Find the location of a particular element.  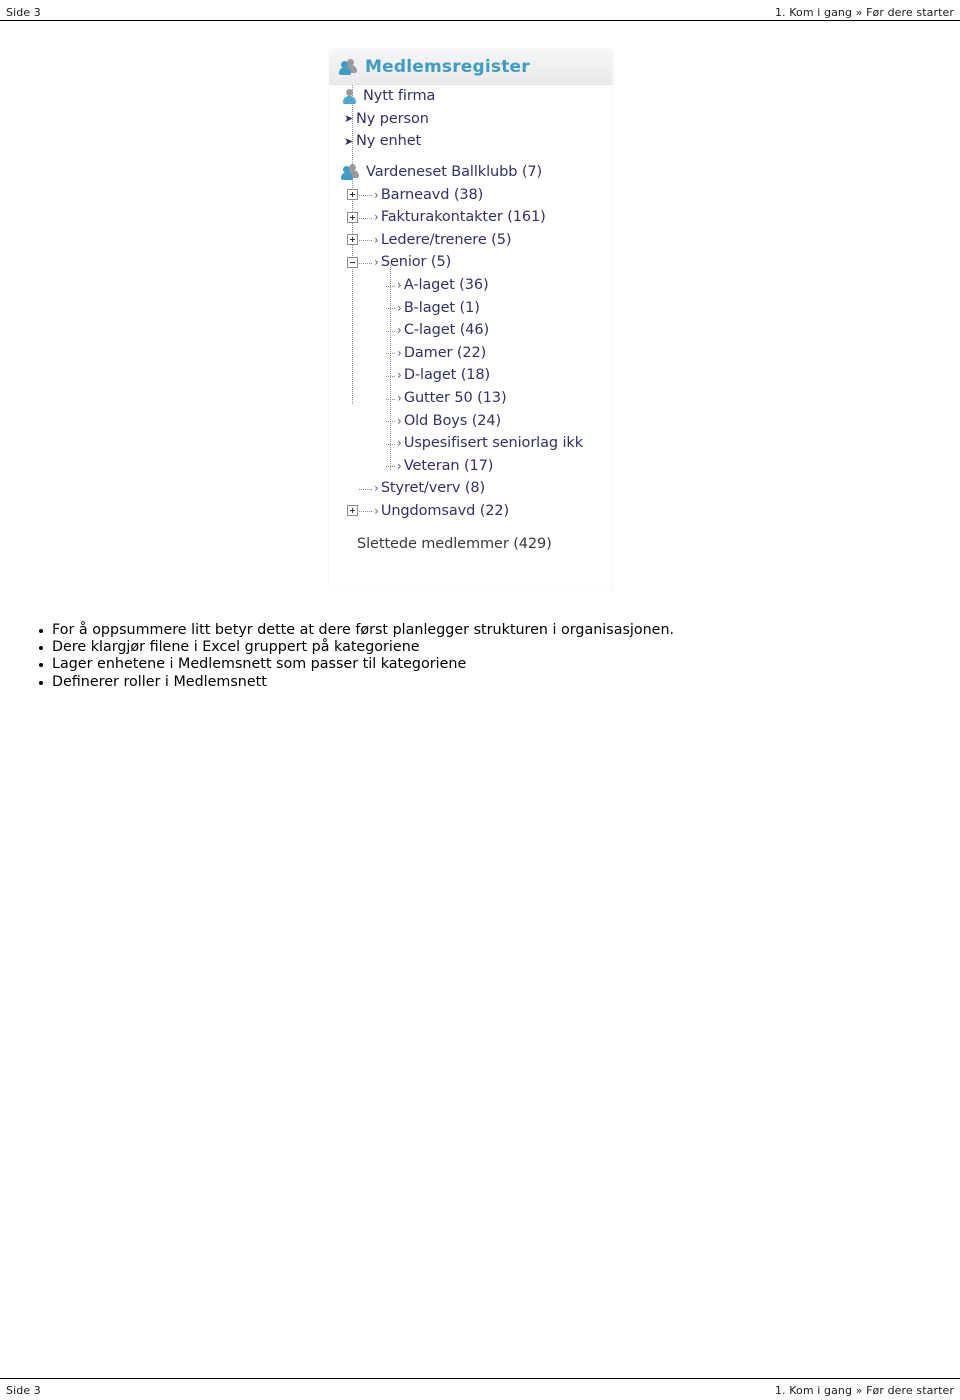

page-header-left-text: Side 3 is located at coordinates (23, 12).